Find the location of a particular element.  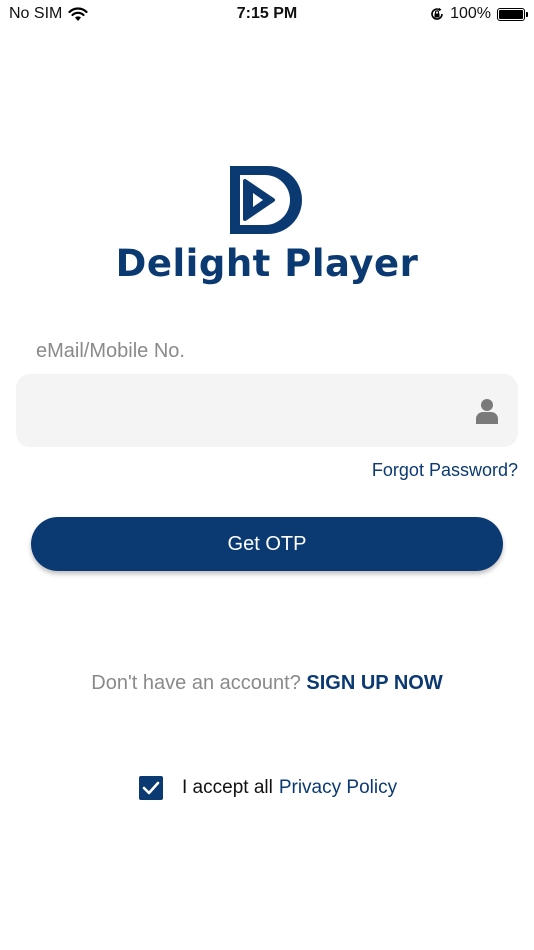

accept-text: I accept all is located at coordinates (227, 787).